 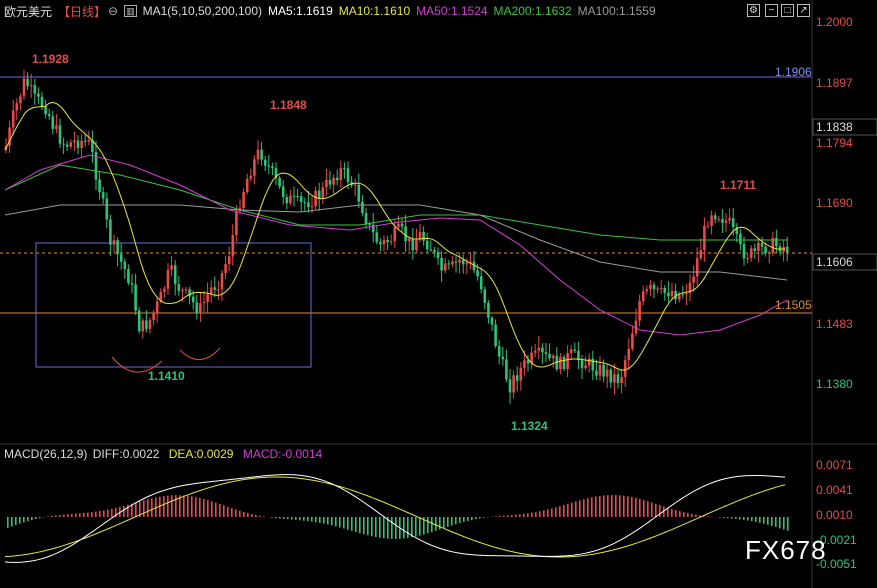 I want to click on price-axis-label: 1.2000, so click(x=834, y=22).